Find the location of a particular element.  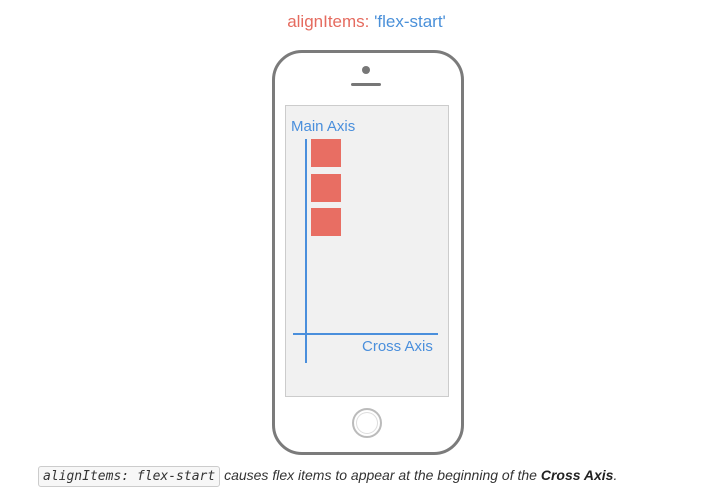

main-axis-line is located at coordinates (306, 251).